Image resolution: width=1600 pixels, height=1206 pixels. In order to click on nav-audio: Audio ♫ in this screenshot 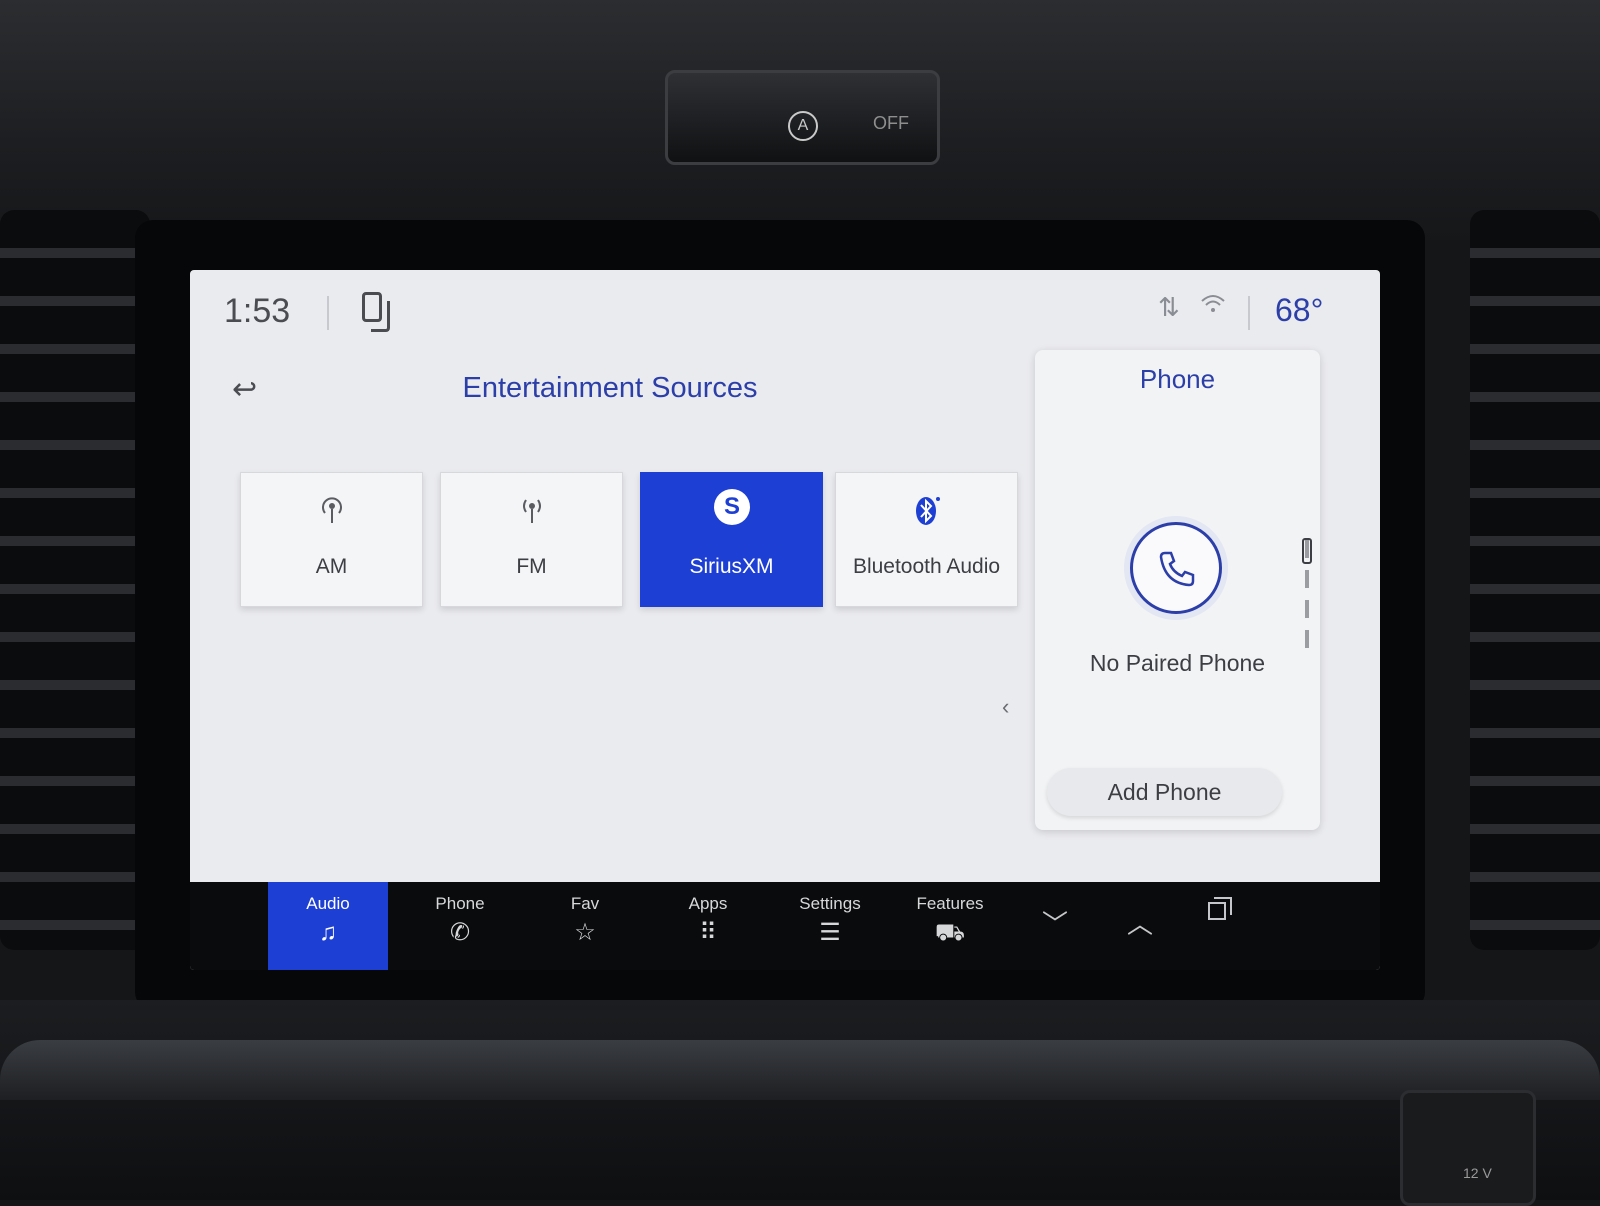, I will do `click(328, 926)`.